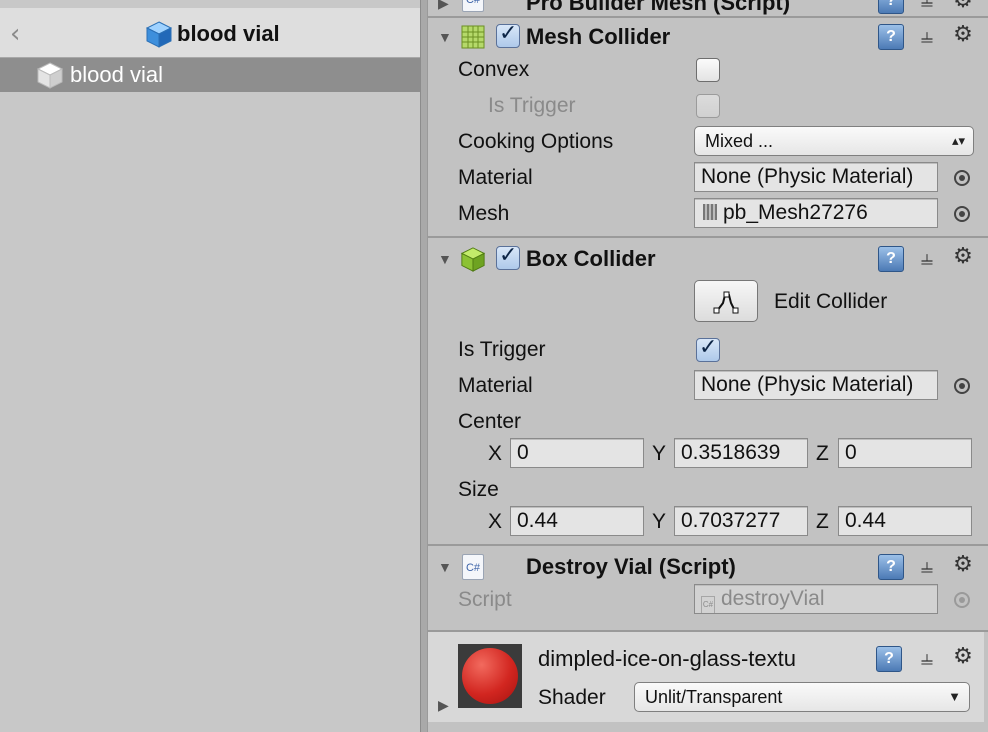 The height and width of the screenshot is (732, 988). I want to click on mesh-field: pb_Mesh27276, so click(816, 213).